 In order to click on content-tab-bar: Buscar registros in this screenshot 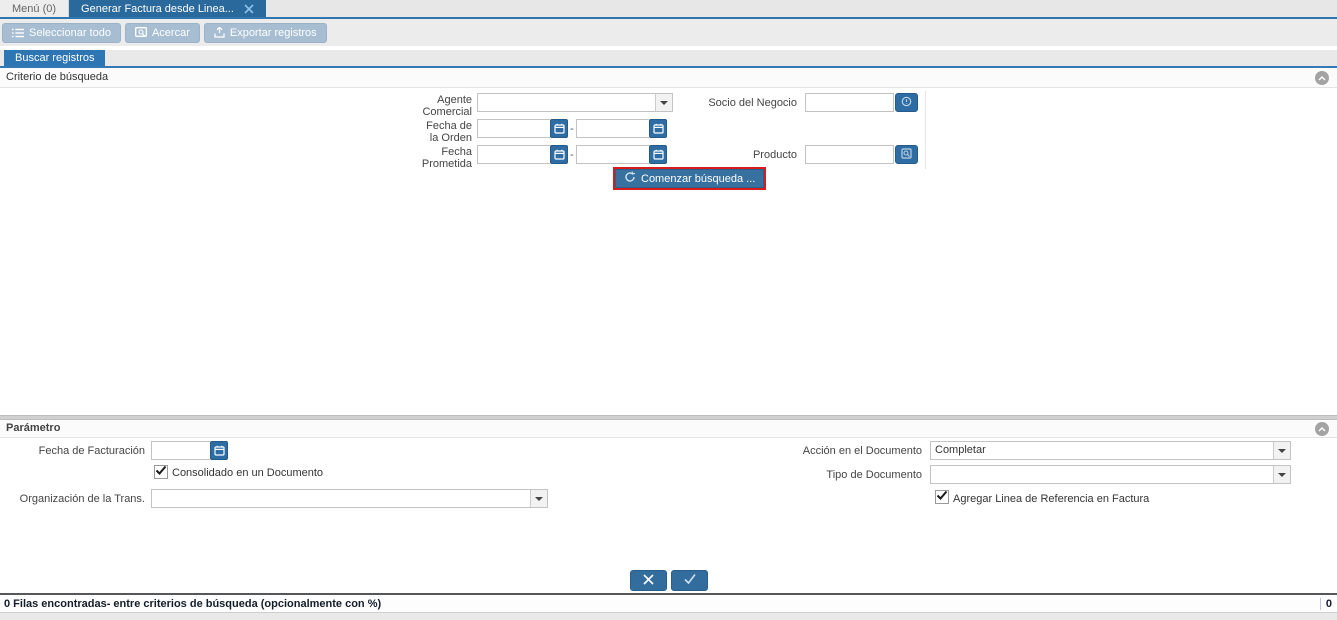, I will do `click(668, 59)`.